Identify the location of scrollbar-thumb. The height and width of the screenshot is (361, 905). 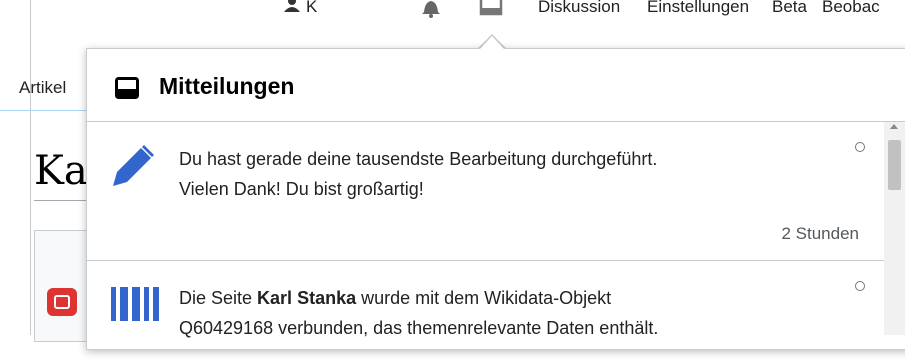
(894, 165).